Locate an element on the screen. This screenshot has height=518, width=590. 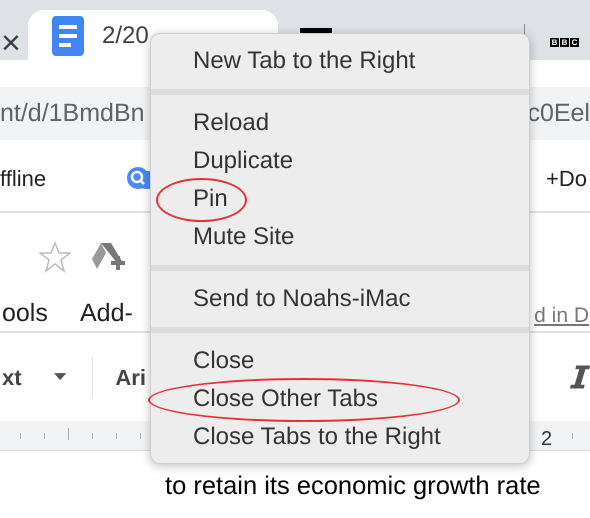
menu-item: Add- is located at coordinates (106, 313).